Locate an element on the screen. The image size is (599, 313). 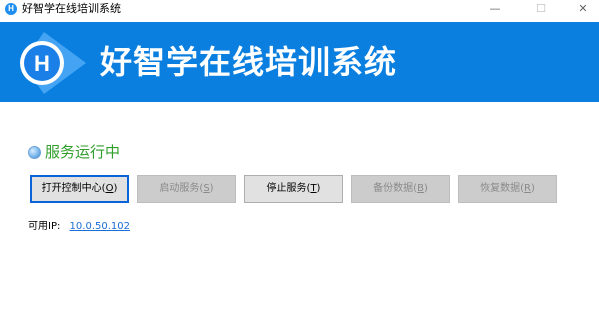
open-control-center-button: 打开控制中心(O) is located at coordinates (79, 189).